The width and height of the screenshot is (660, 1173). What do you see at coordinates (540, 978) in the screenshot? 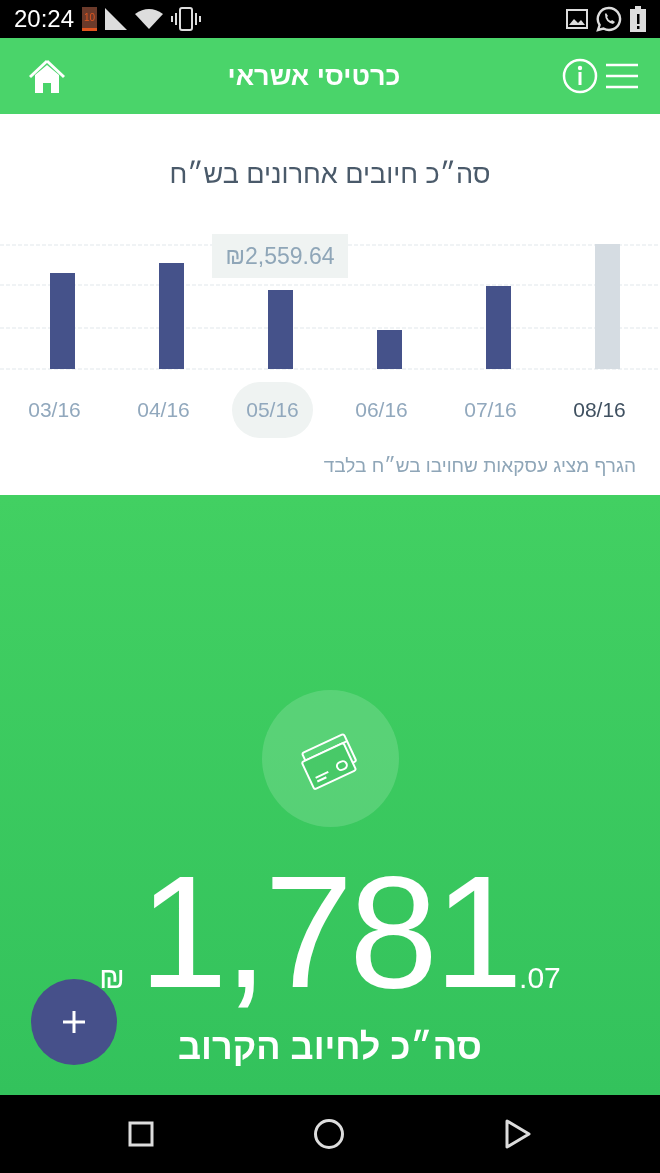
I see `amount-cents: .07` at bounding box center [540, 978].